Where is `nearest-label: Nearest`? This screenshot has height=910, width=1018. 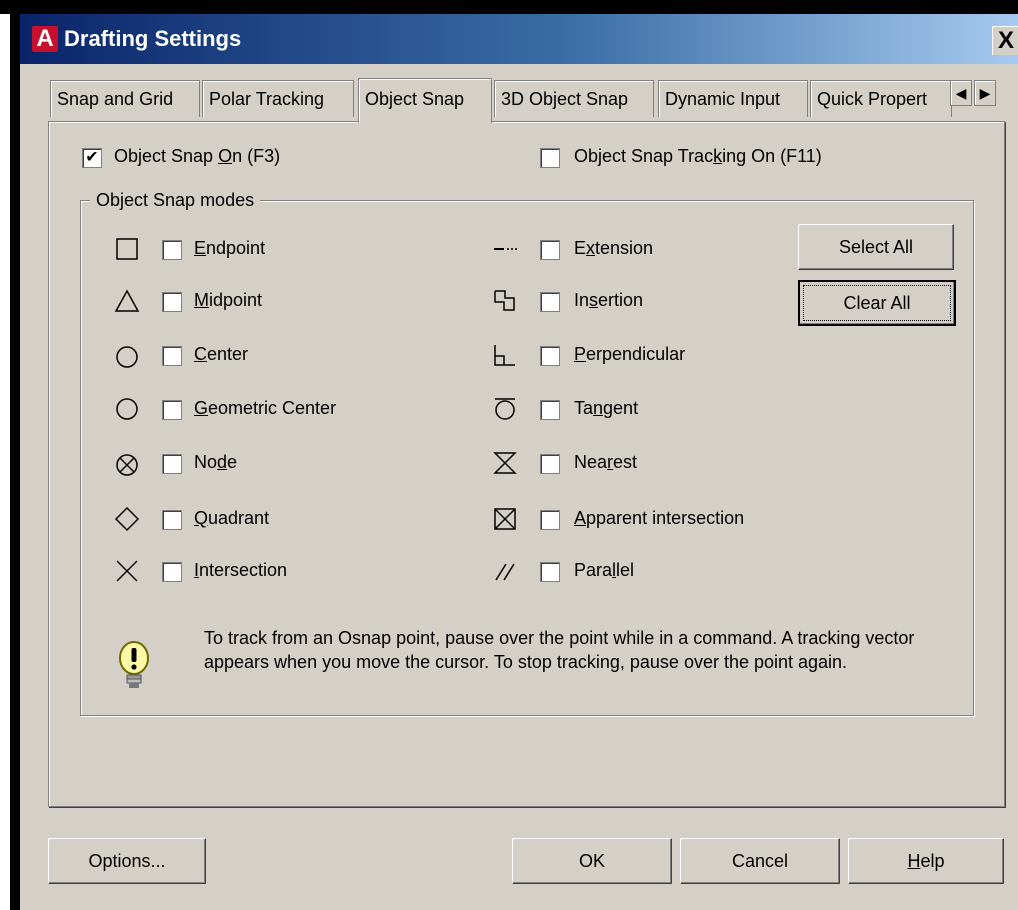 nearest-label: Nearest is located at coordinates (606, 462).